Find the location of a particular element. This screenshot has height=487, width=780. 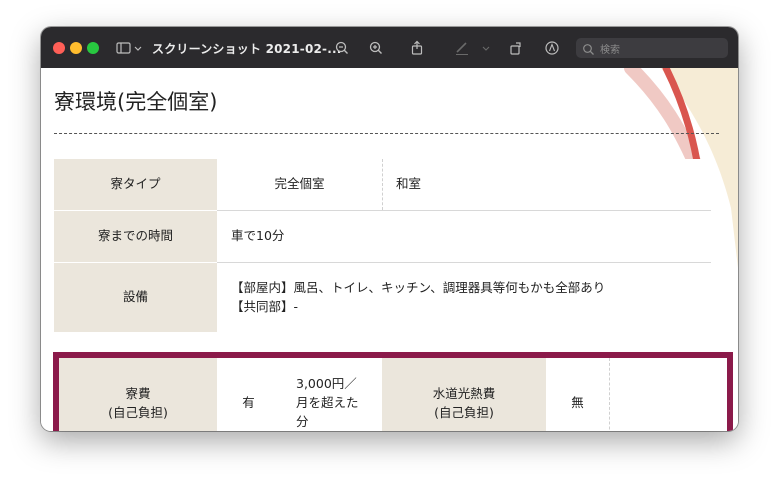

zoom-out-icon is located at coordinates (342, 48).